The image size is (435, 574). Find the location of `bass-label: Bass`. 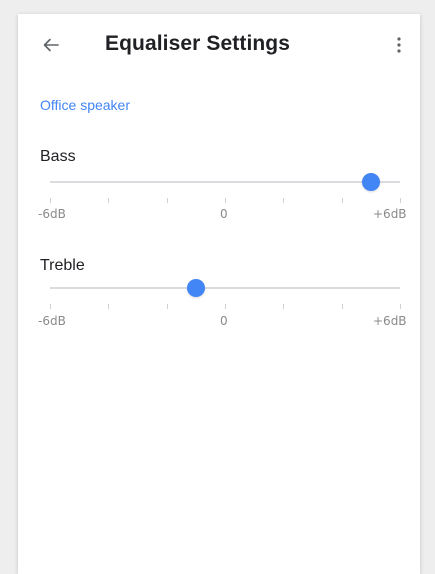

bass-label: Bass is located at coordinates (58, 156).